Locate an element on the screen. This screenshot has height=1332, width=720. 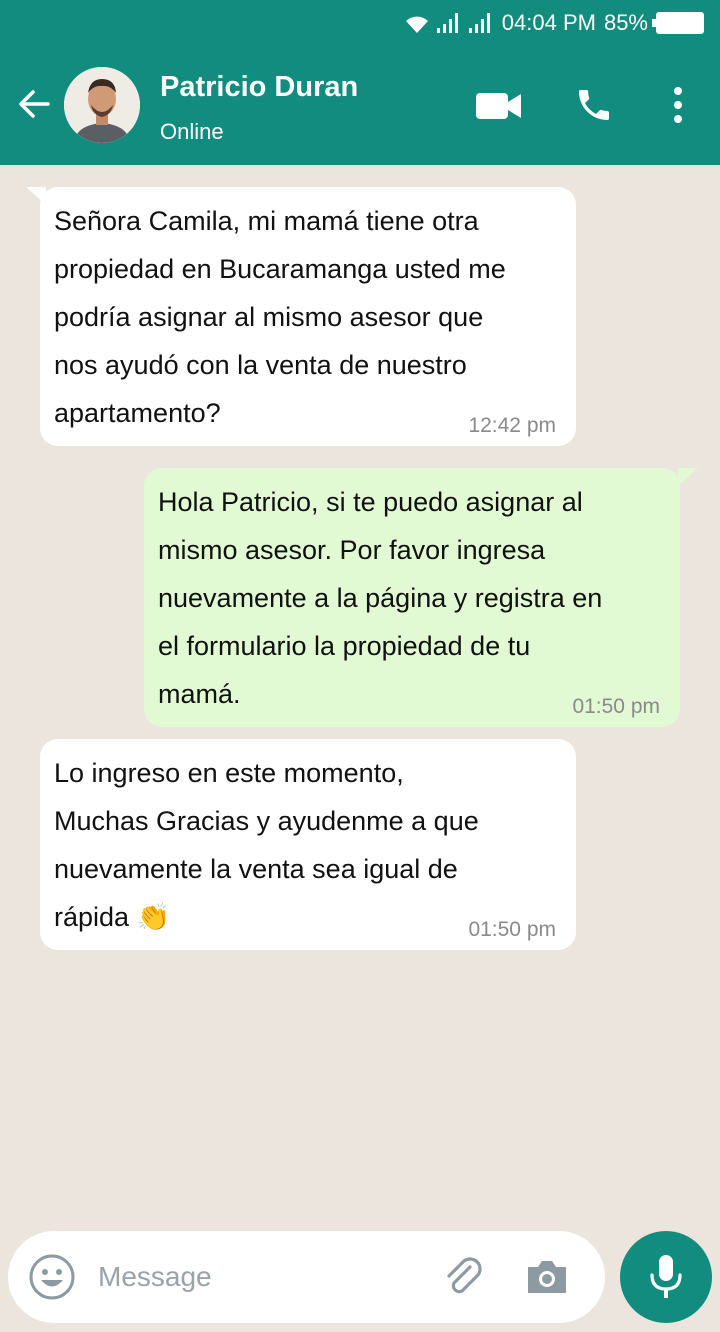
avatar-image is located at coordinates (102, 105).